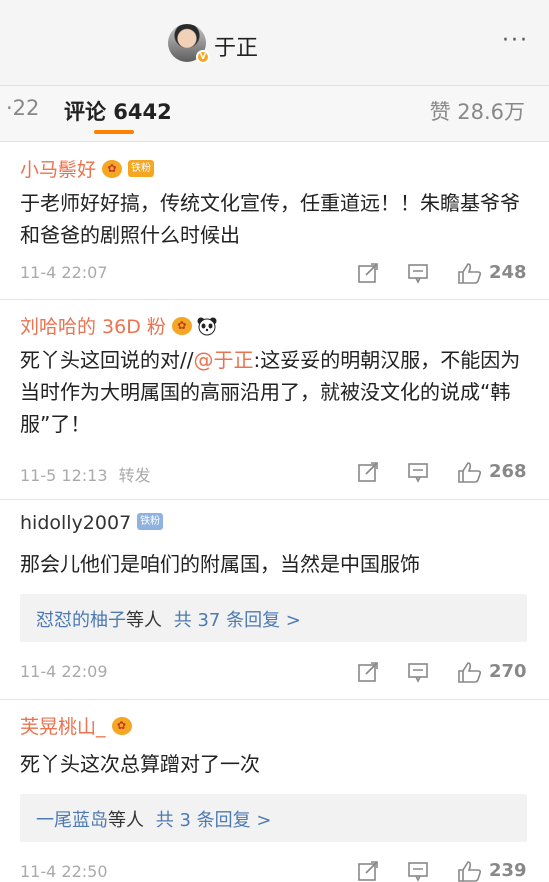 The height and width of the screenshot is (882, 549). I want to click on tab-bar: ·22 评论 6442 赞 28.6万, so click(274, 114).